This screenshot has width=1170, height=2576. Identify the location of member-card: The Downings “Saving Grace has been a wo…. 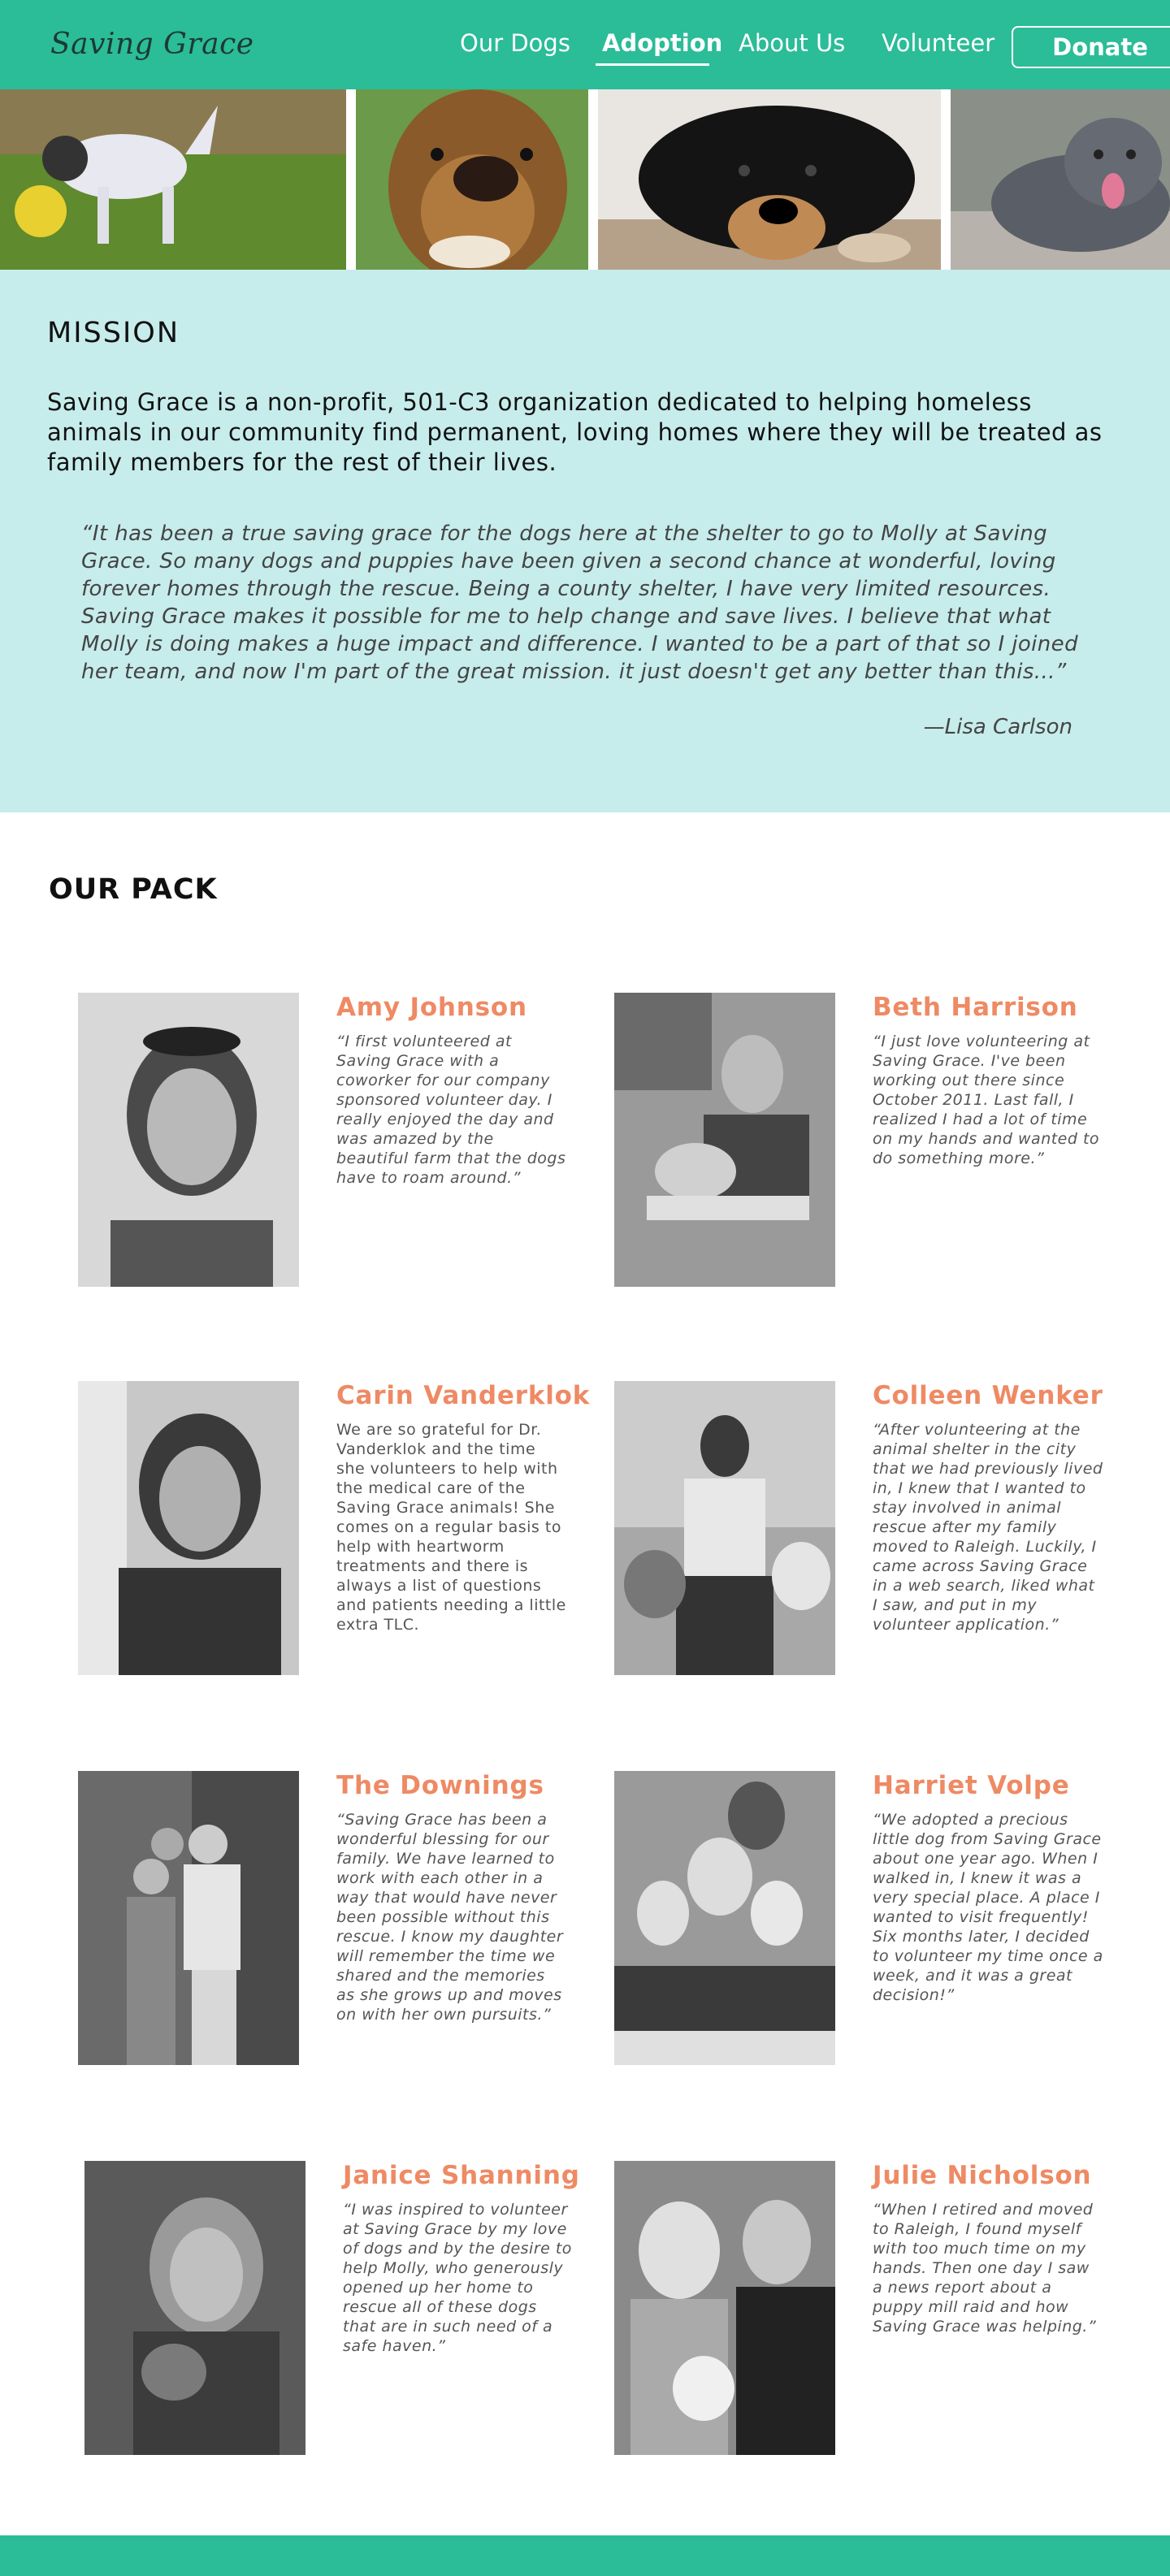
(342, 1921).